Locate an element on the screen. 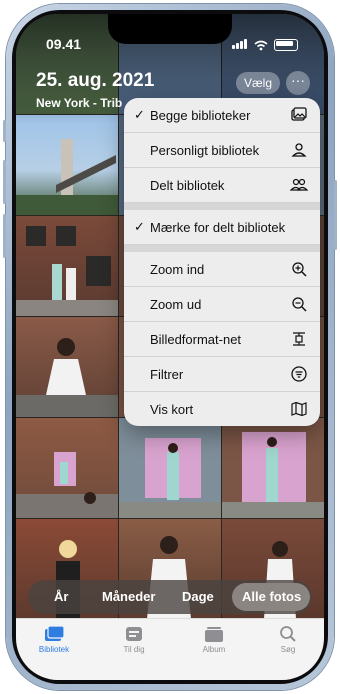  segment-days: Dage is located at coordinates (198, 596).